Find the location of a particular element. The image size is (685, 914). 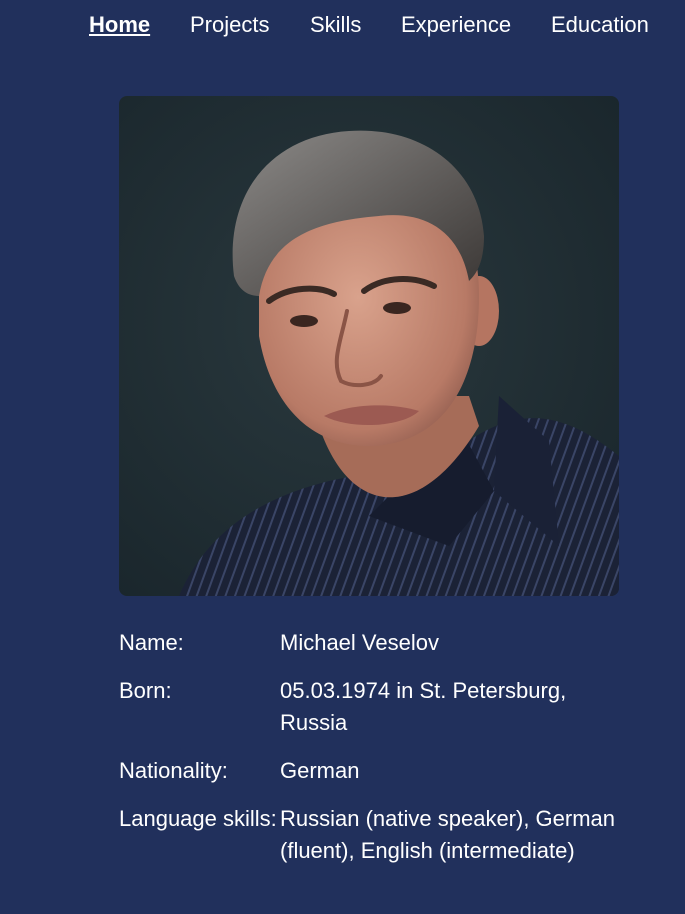

detail-value: German is located at coordinates (320, 770).